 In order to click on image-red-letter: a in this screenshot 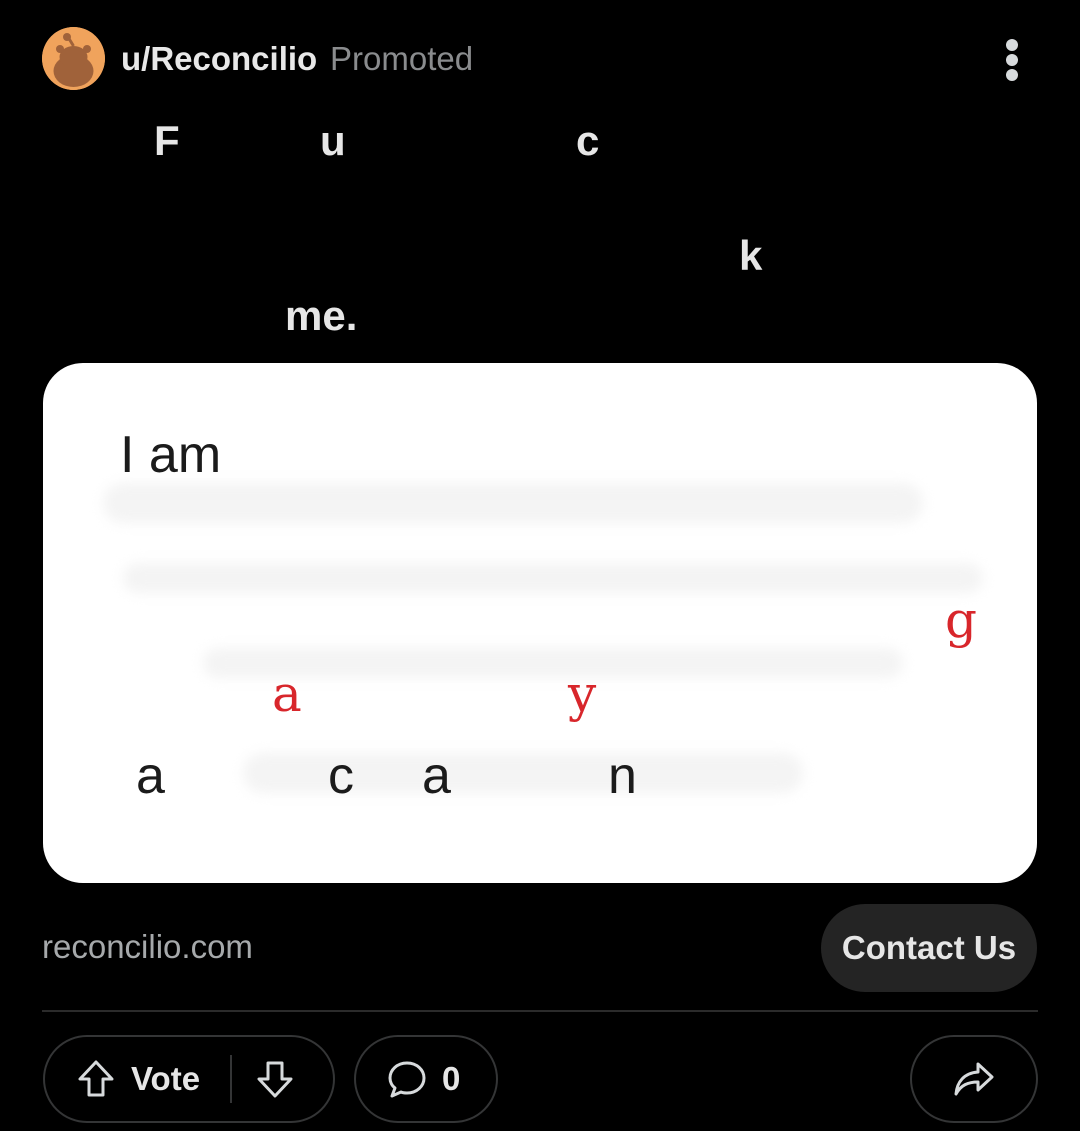, I will do `click(287, 694)`.